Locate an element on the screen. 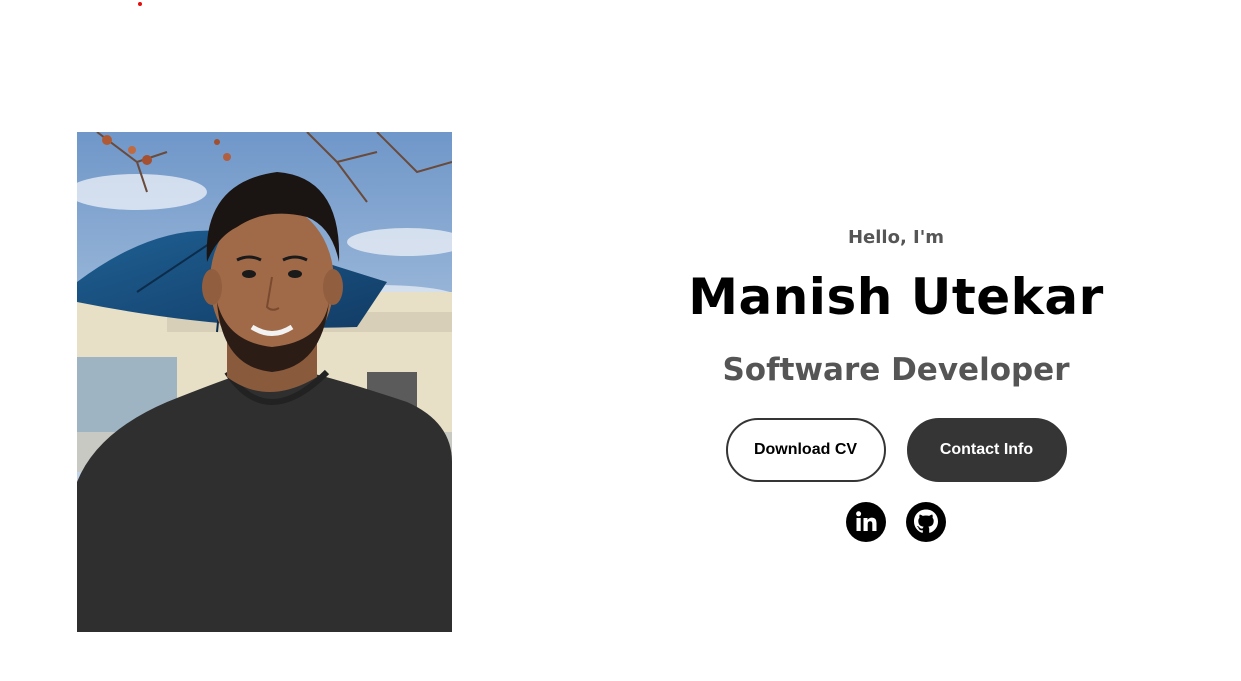 The image size is (1241, 681). greeting-text: Hello, I'm is located at coordinates (896, 237).